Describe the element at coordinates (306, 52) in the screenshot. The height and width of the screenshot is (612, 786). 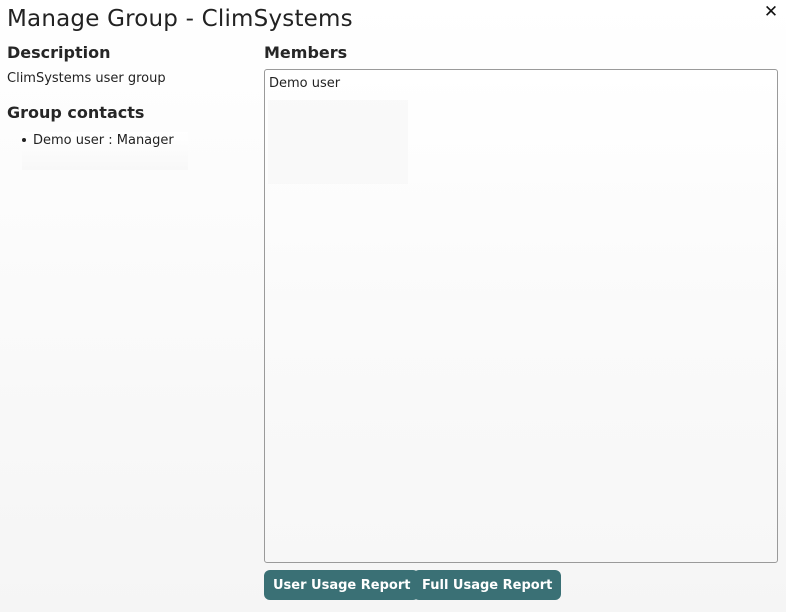
I see `members-heading: Members` at that location.